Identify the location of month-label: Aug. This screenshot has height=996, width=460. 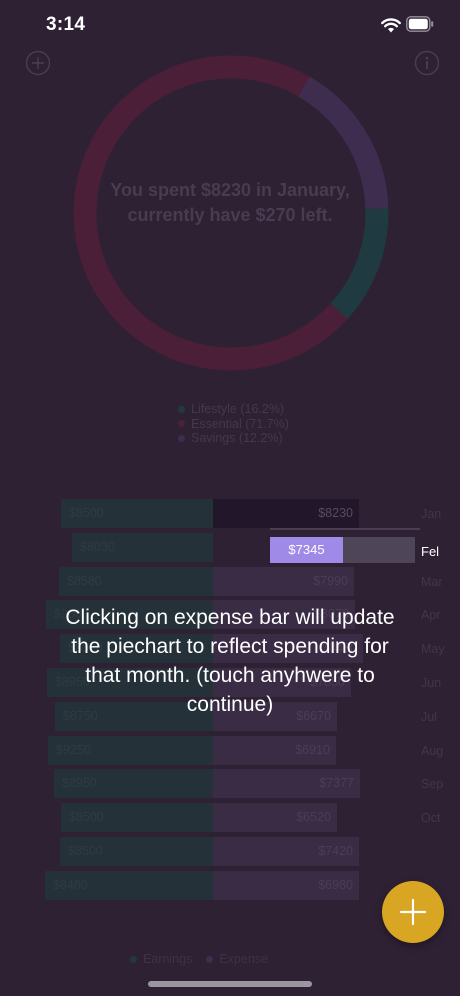
(432, 750).